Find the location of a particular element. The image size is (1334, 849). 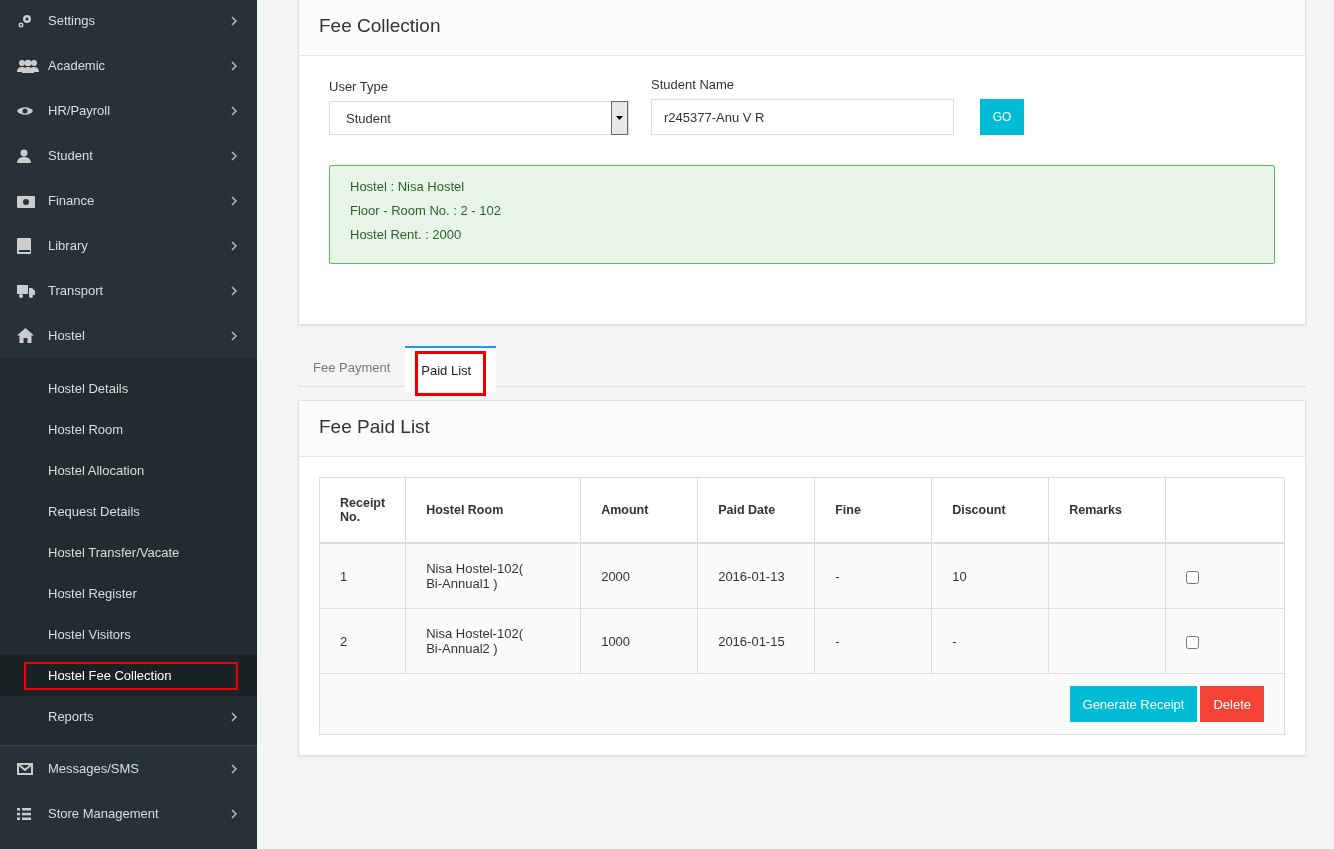

gears-icon is located at coordinates (25, 20).